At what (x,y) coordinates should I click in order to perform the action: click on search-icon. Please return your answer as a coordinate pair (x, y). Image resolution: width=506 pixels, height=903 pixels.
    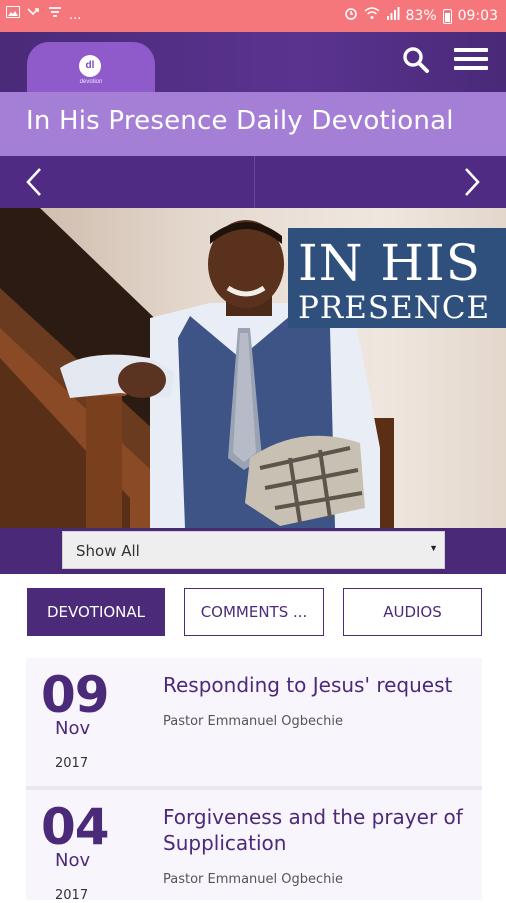
    Looking at the image, I should click on (416, 60).